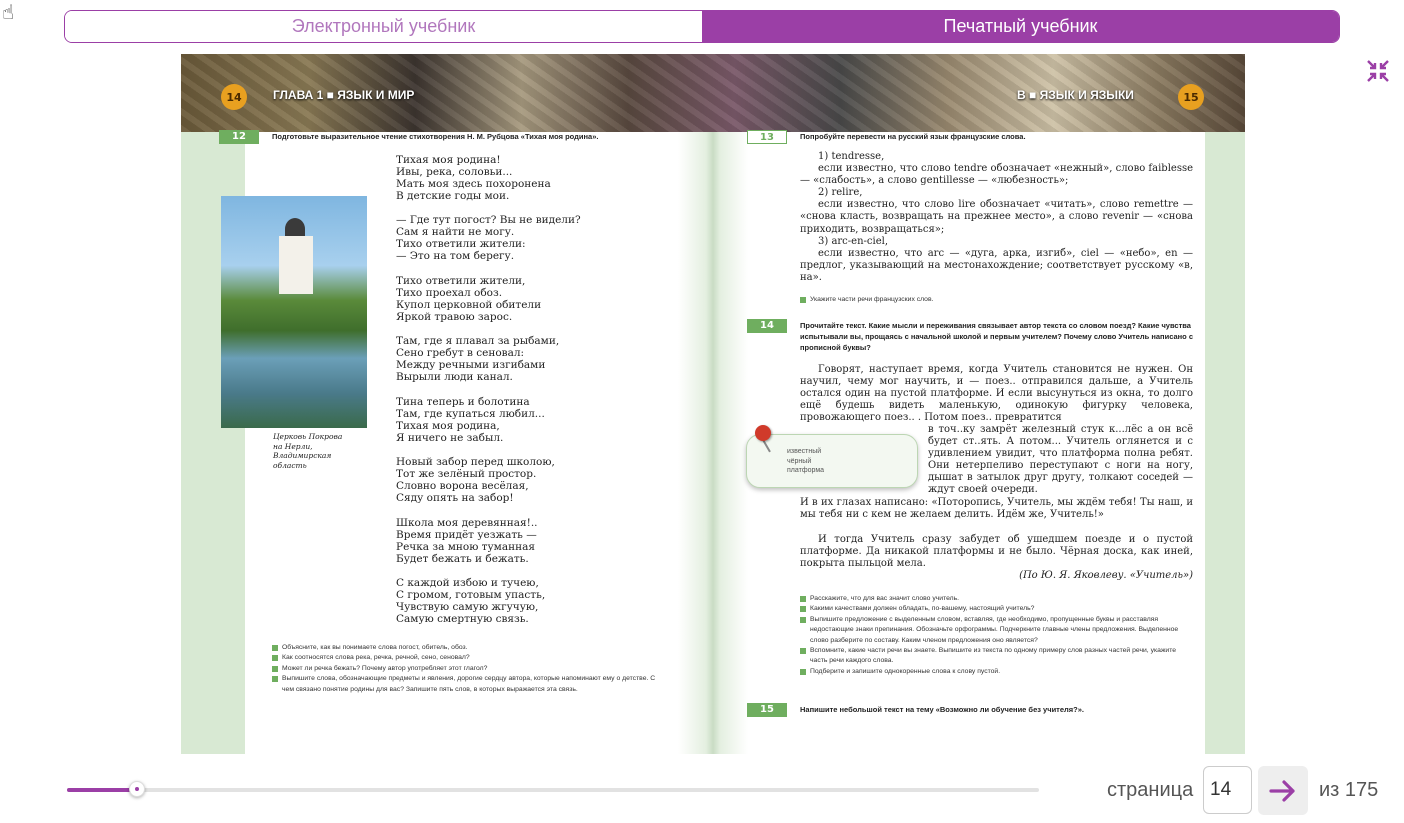  What do you see at coordinates (8, 12) in the screenshot?
I see `hand-cursor-icon: ☝` at bounding box center [8, 12].